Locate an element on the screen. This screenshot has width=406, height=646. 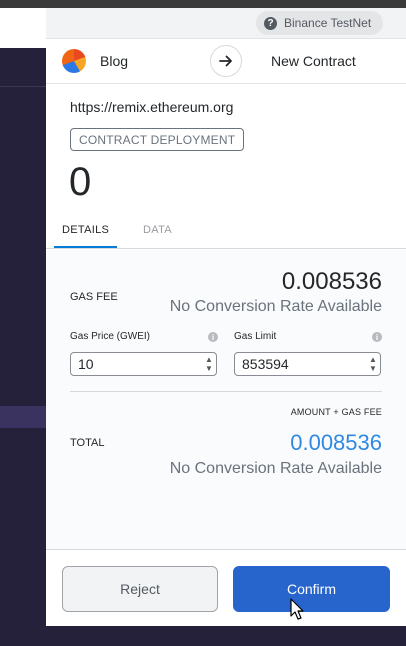
background-highlight-row is located at coordinates (23, 417).